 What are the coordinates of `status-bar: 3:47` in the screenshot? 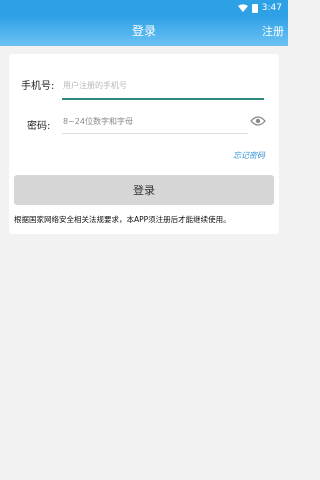 It's located at (144, 8).